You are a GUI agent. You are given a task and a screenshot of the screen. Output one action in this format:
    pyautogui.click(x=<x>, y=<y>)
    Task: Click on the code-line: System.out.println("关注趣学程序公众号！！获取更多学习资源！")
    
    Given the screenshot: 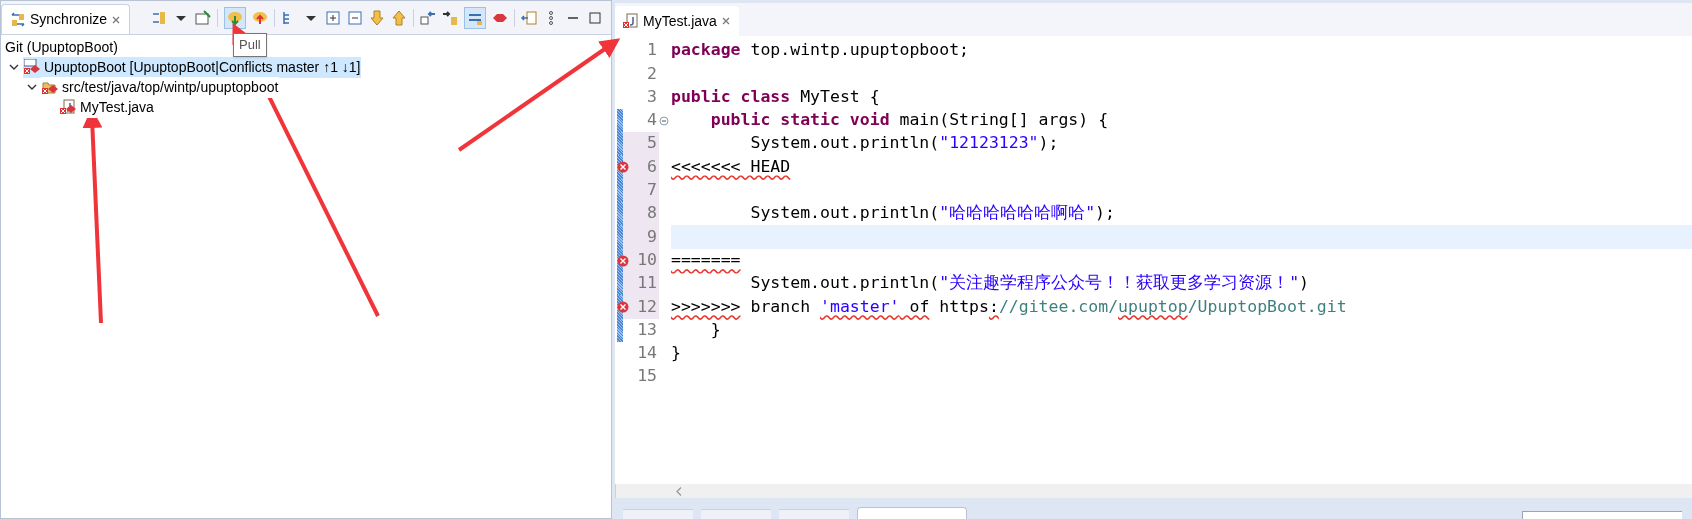 What is the action you would take?
    pyautogui.click(x=1029, y=283)
    